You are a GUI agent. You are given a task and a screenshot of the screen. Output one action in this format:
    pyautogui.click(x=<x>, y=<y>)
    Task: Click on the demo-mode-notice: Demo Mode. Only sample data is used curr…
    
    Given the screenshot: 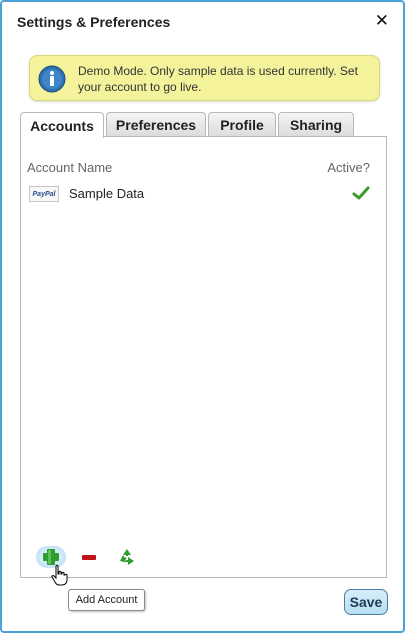 What is the action you would take?
    pyautogui.click(x=204, y=78)
    